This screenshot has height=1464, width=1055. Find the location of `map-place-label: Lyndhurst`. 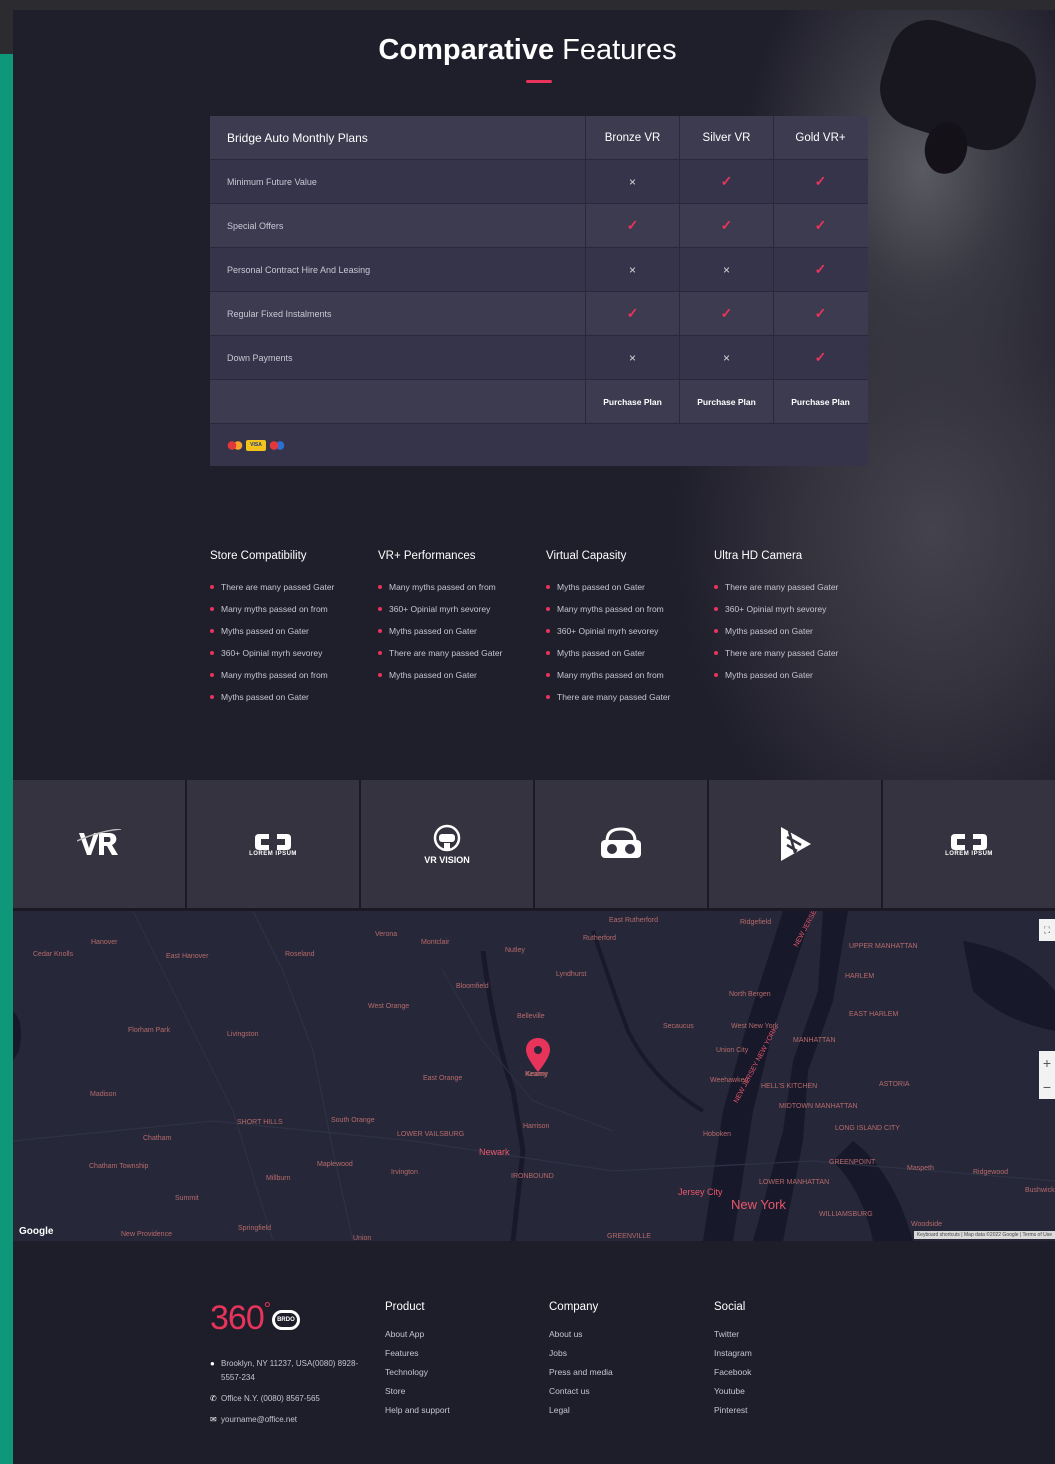

map-place-label: Lyndhurst is located at coordinates (571, 974).